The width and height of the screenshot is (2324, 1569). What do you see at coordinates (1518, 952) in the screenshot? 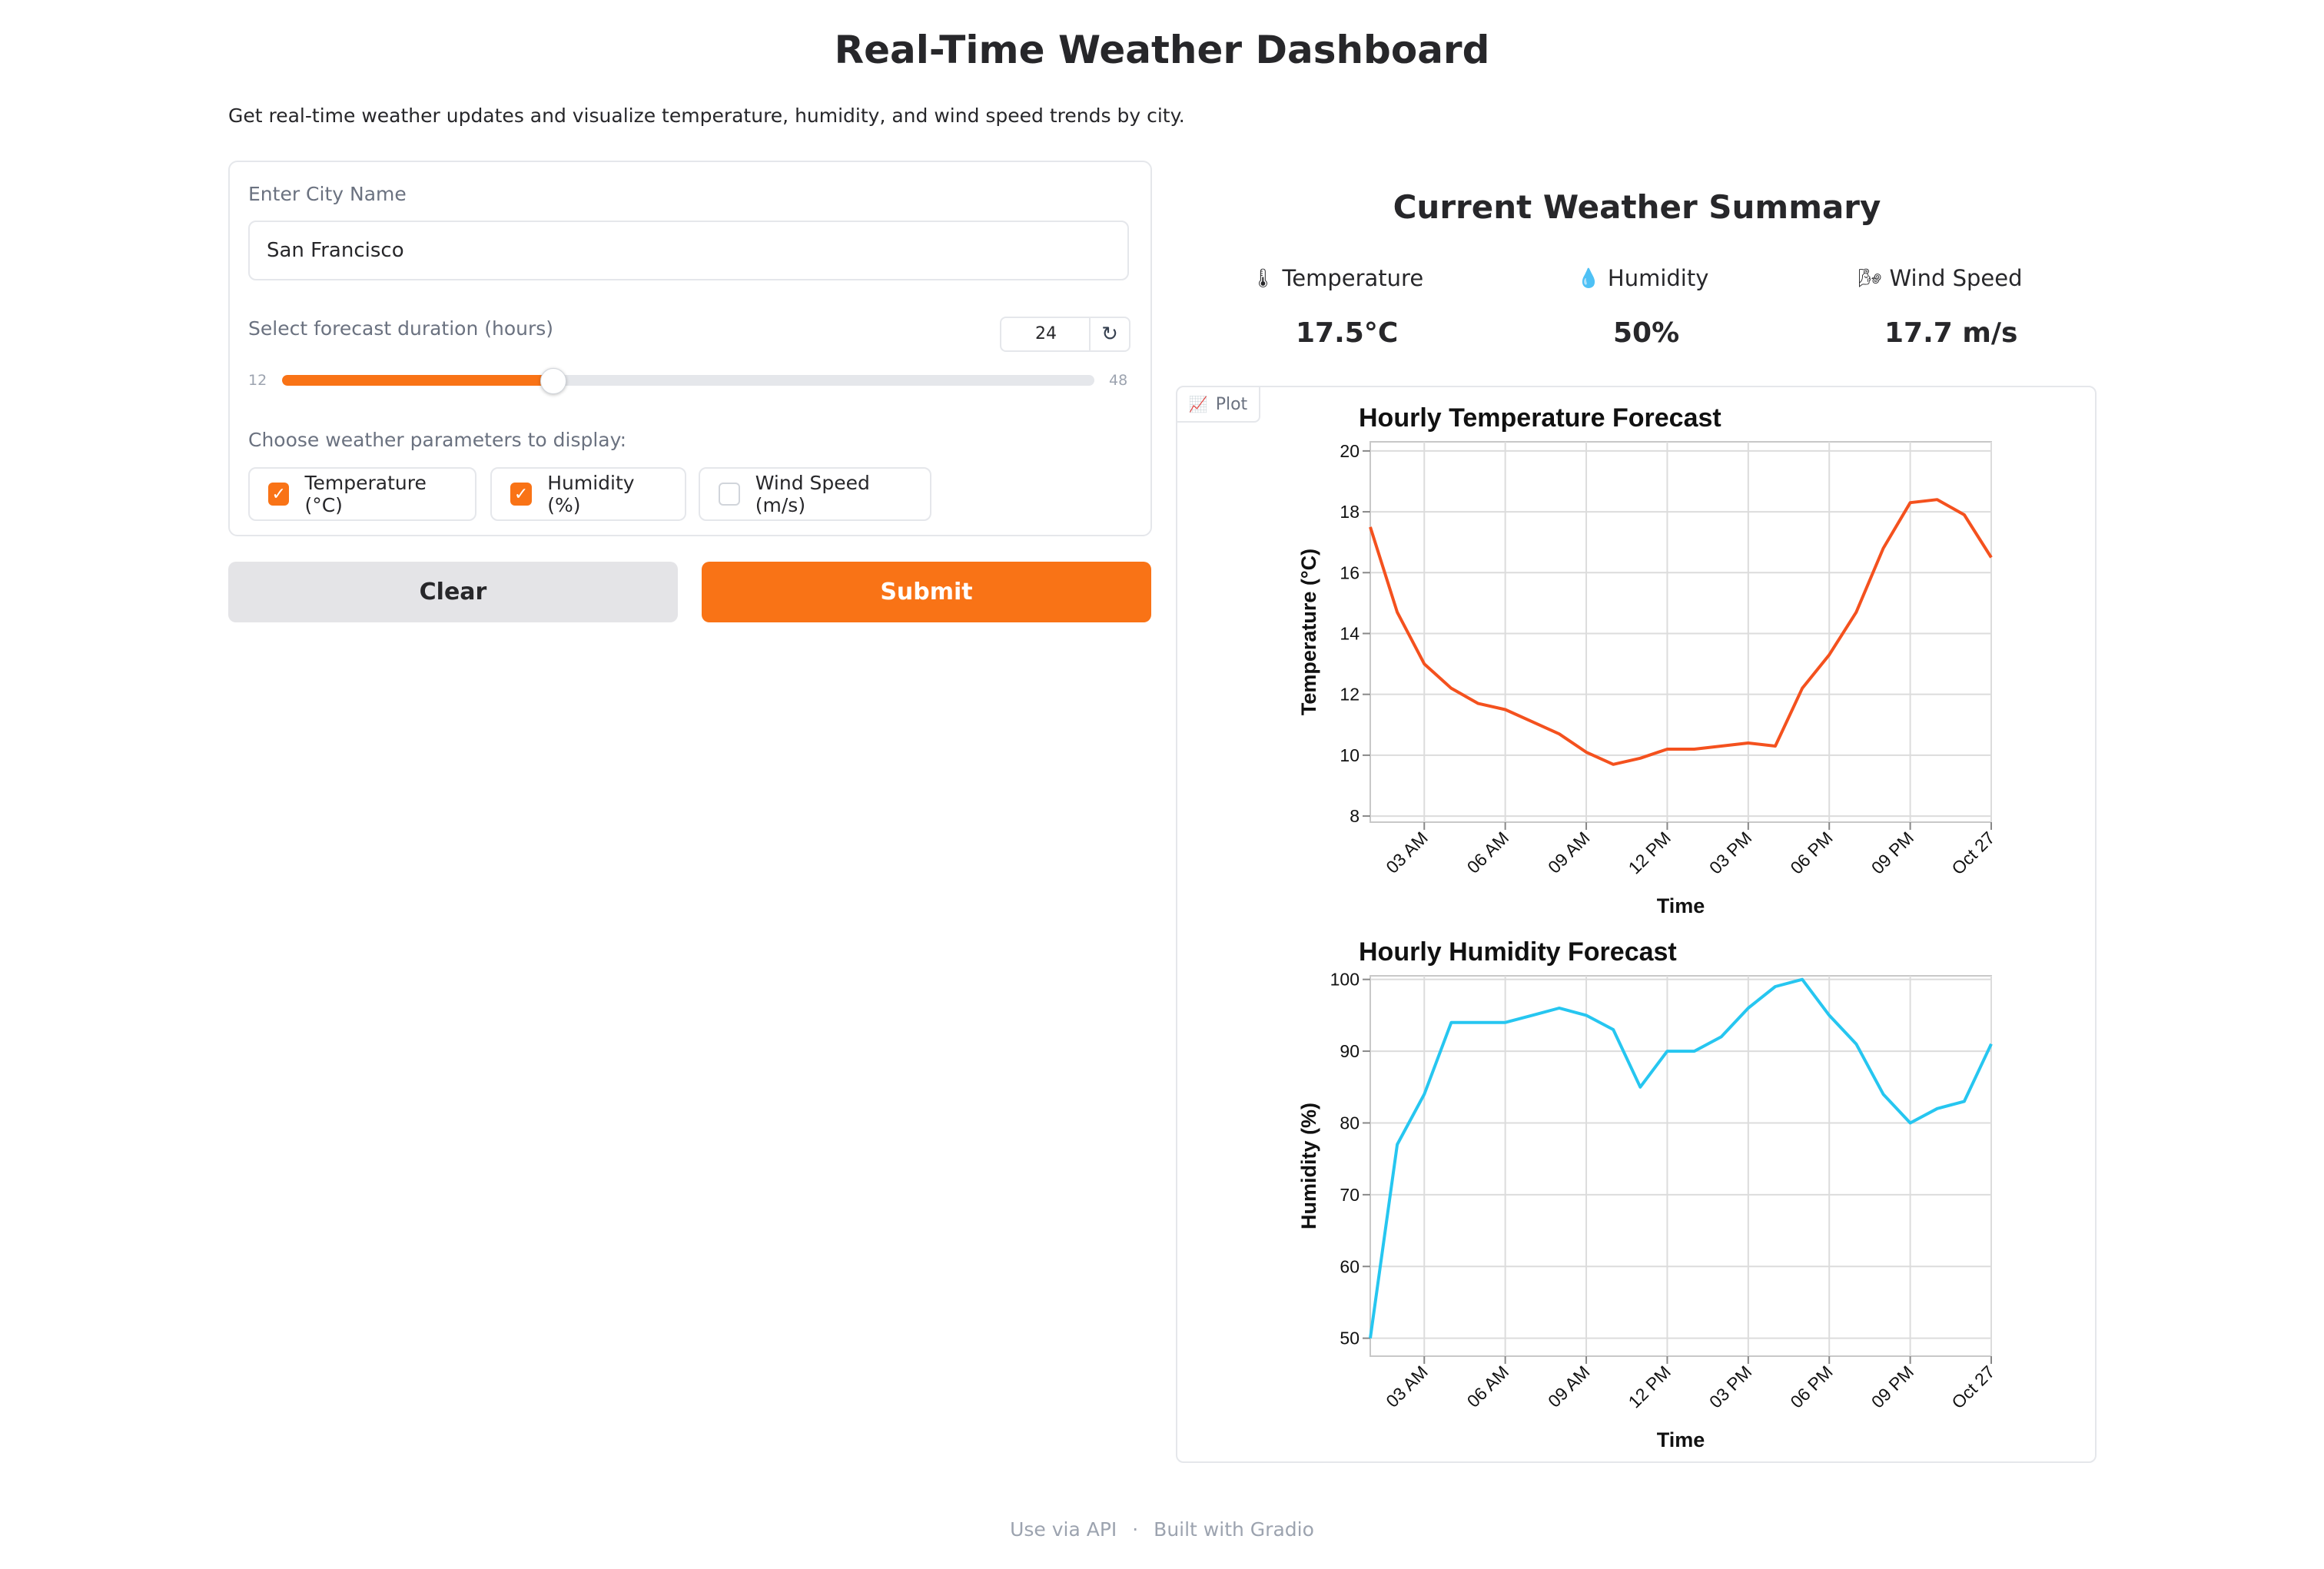
I see `chart-title: Hourly Humidity Forecast` at bounding box center [1518, 952].